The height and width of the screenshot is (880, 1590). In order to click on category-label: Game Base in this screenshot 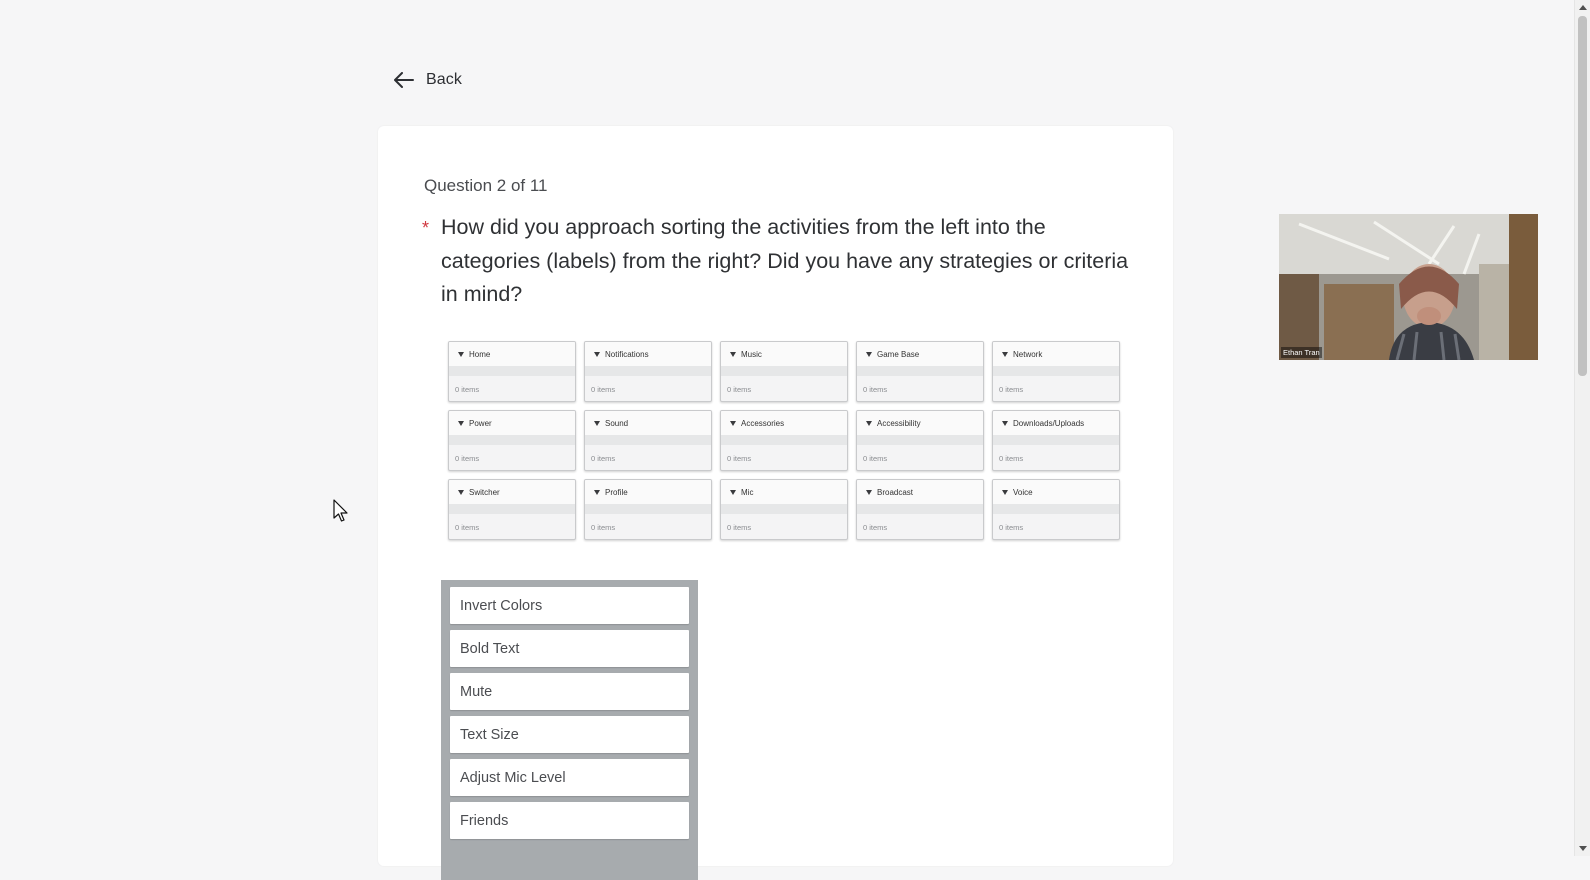, I will do `click(898, 354)`.